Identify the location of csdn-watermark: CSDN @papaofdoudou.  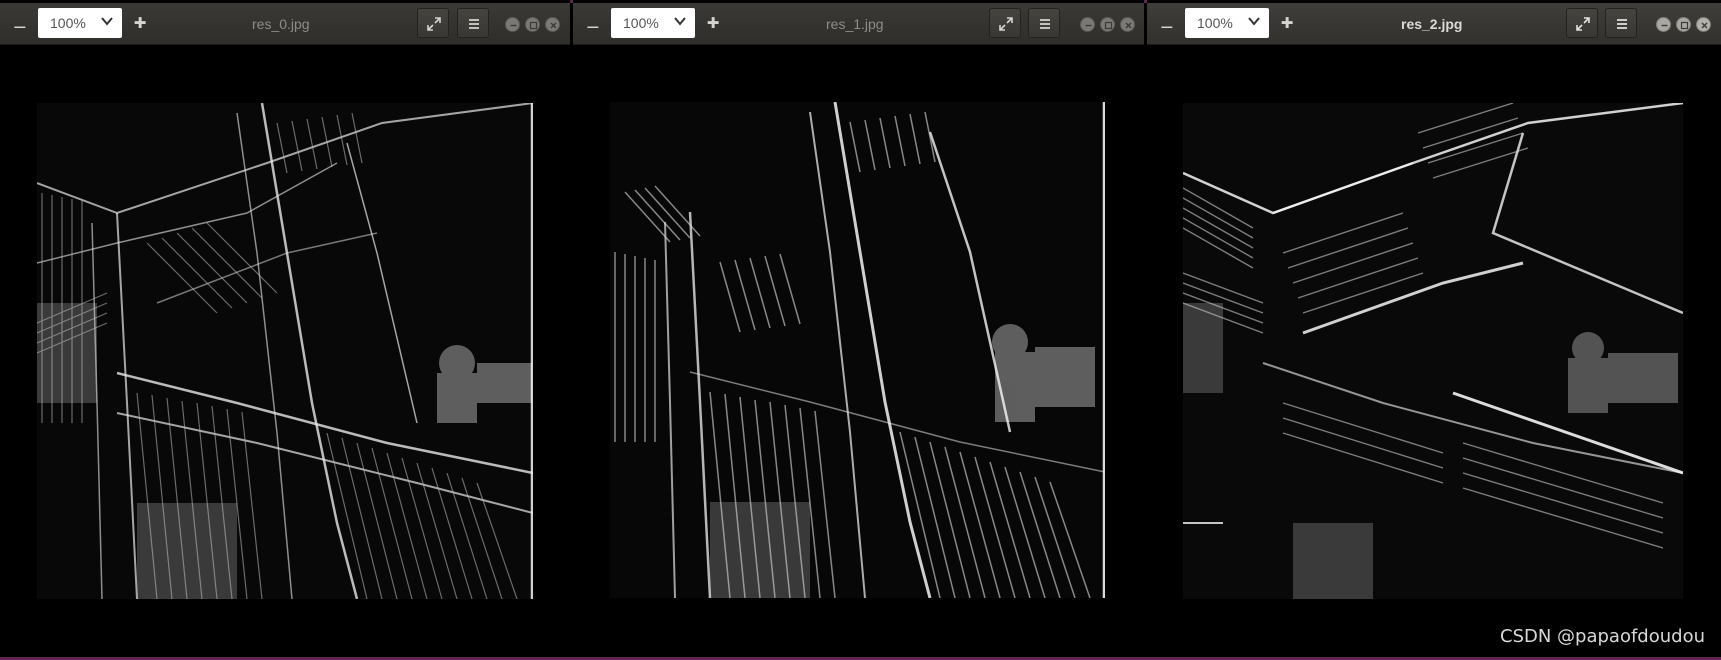
(1602, 636).